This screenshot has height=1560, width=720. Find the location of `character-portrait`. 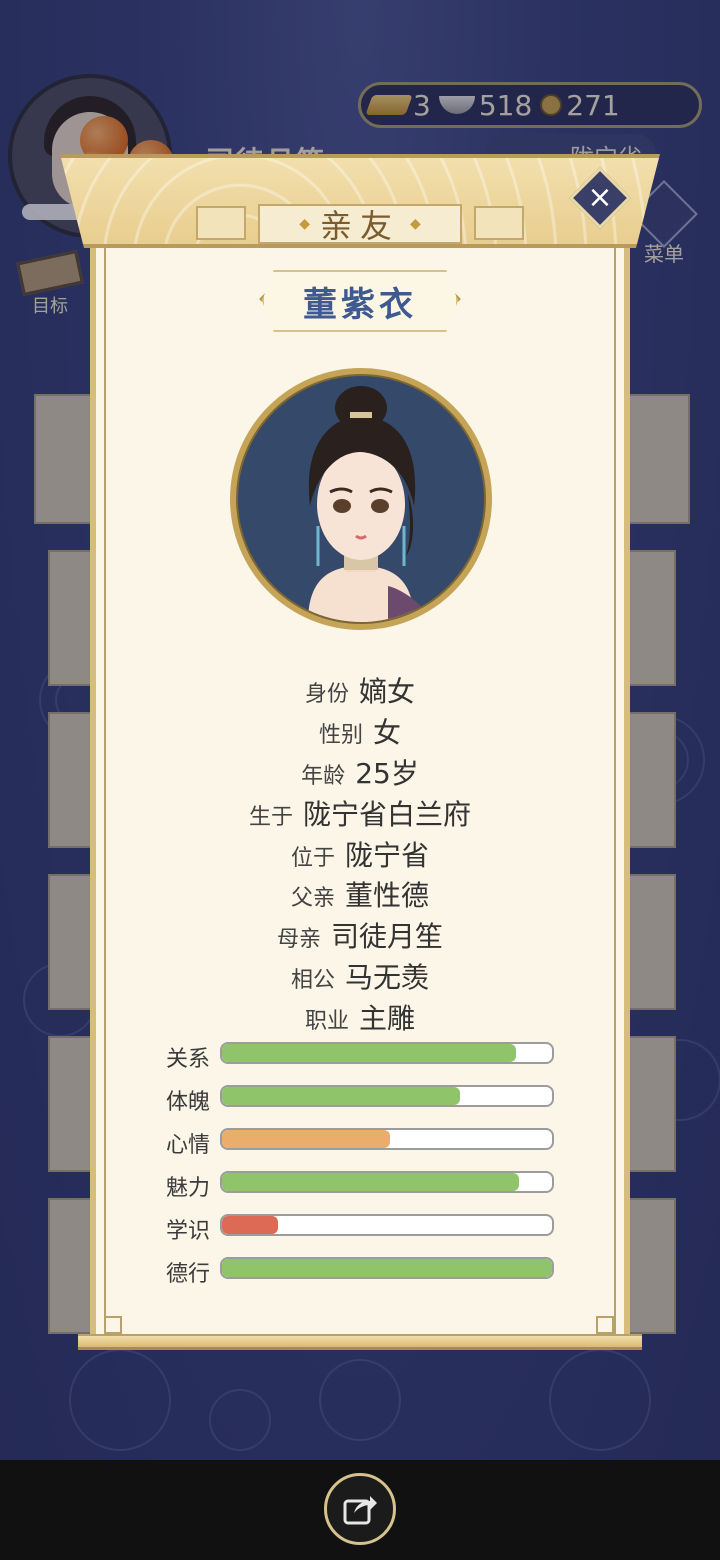

character-portrait is located at coordinates (361, 499).